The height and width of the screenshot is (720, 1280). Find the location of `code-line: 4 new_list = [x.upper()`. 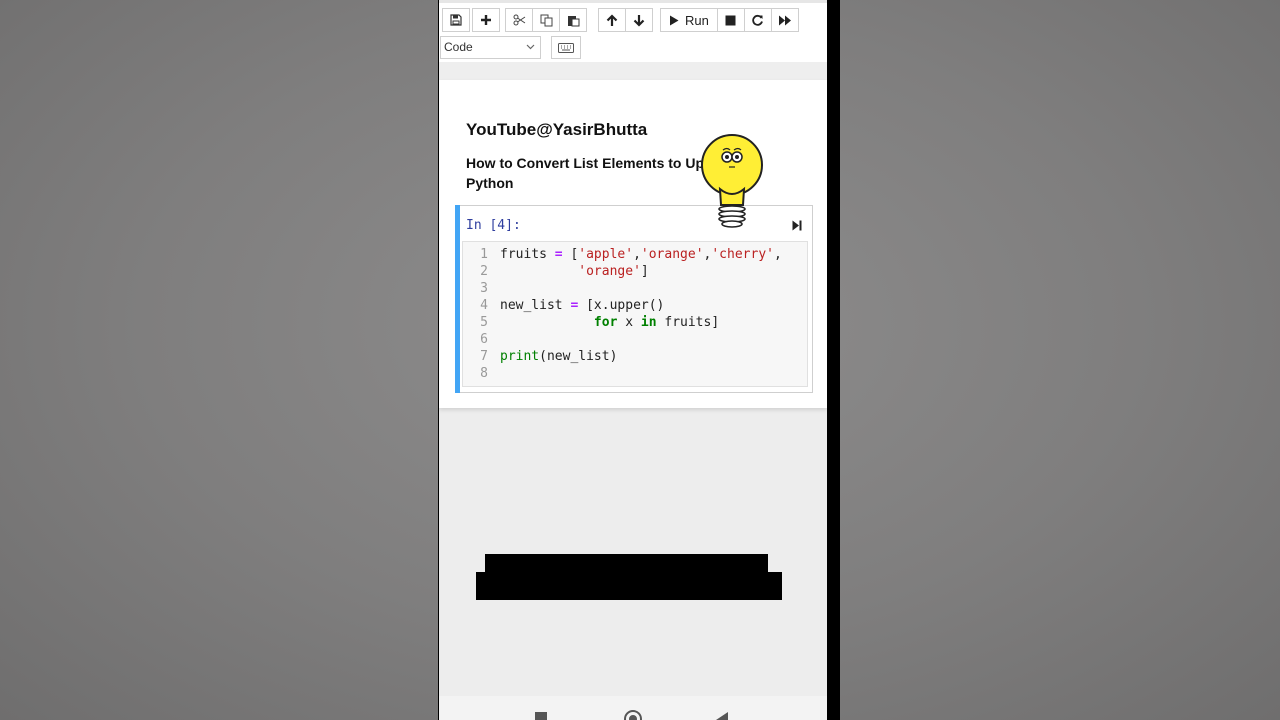

code-line: 4 new_list = [x.upper() is located at coordinates (572, 305).